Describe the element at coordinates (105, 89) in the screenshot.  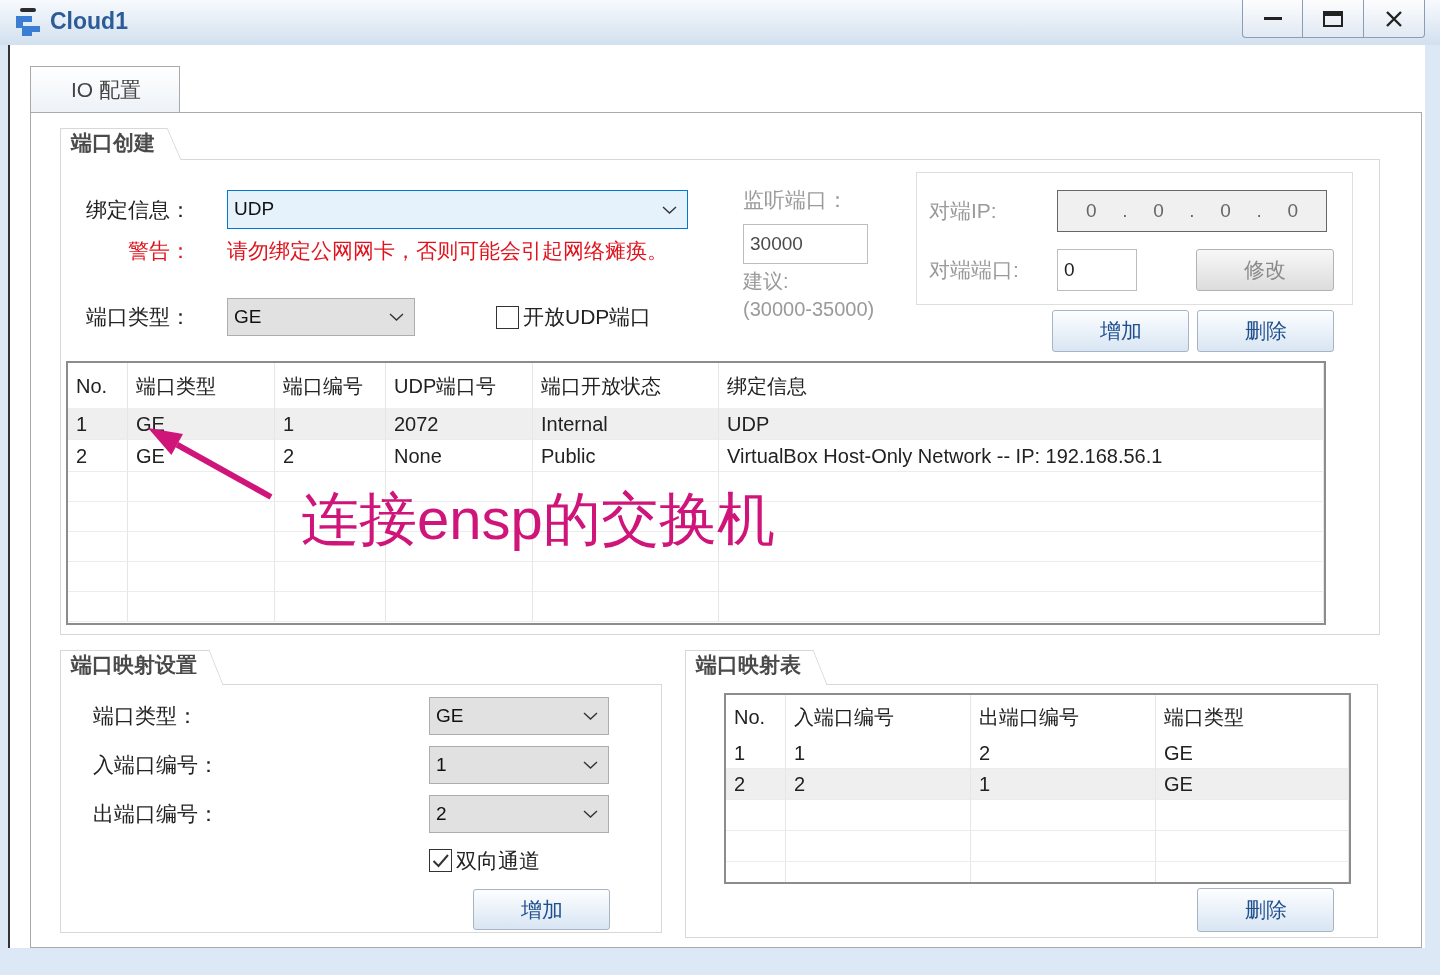
I see `tab: IO 配置` at that location.